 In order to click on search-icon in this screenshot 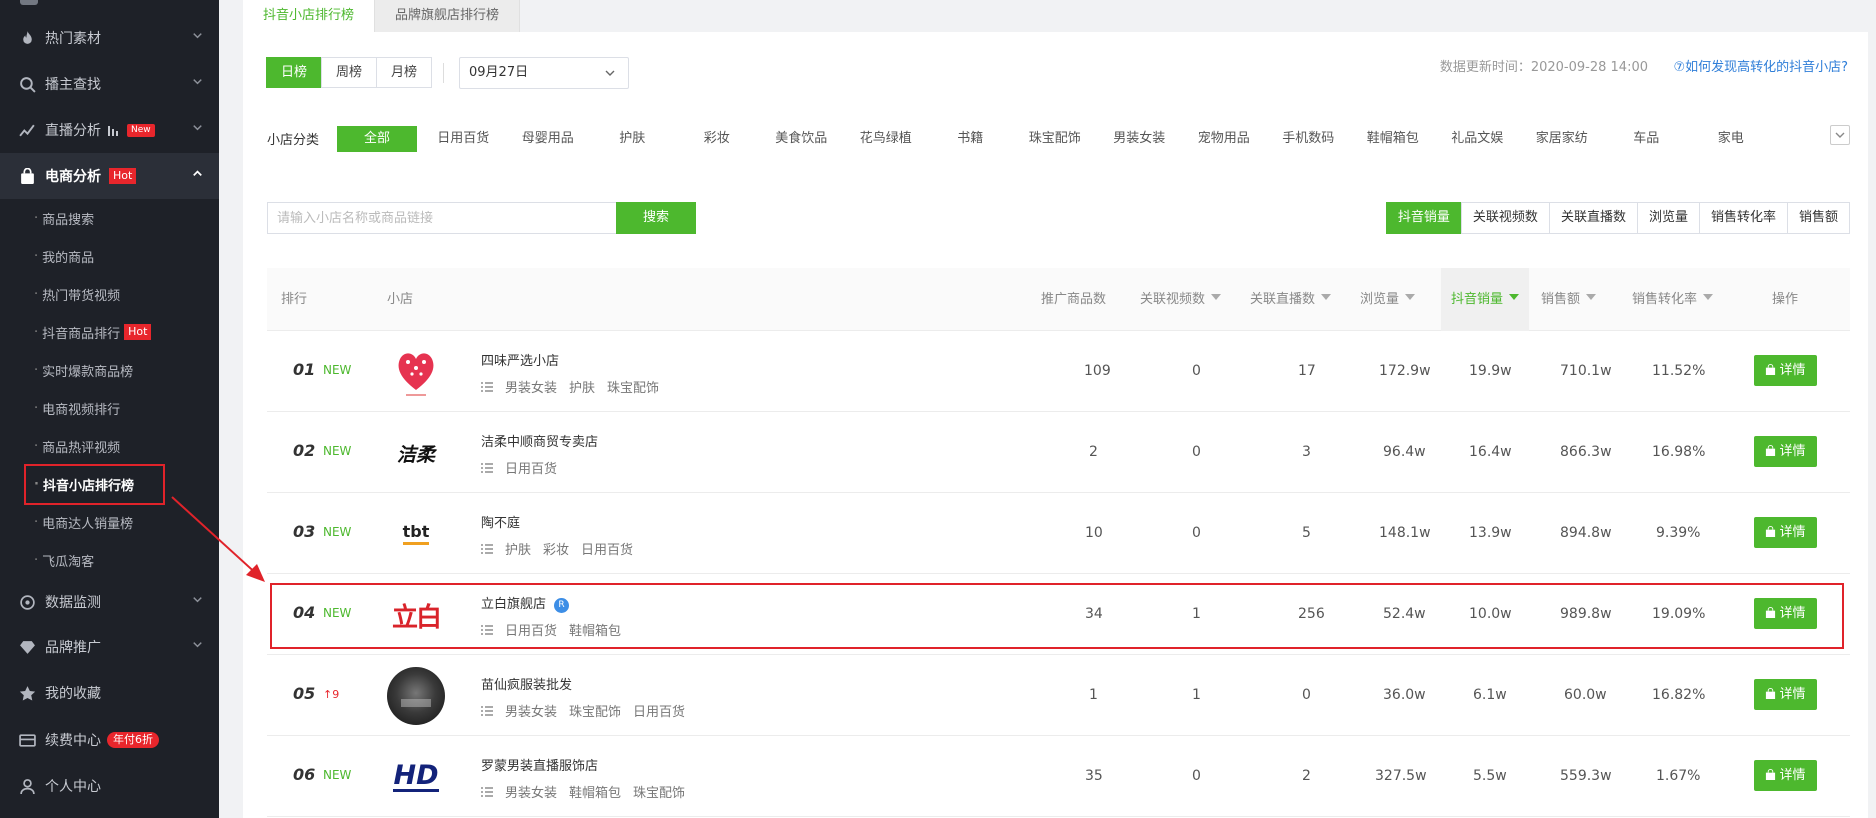, I will do `click(27, 84)`.